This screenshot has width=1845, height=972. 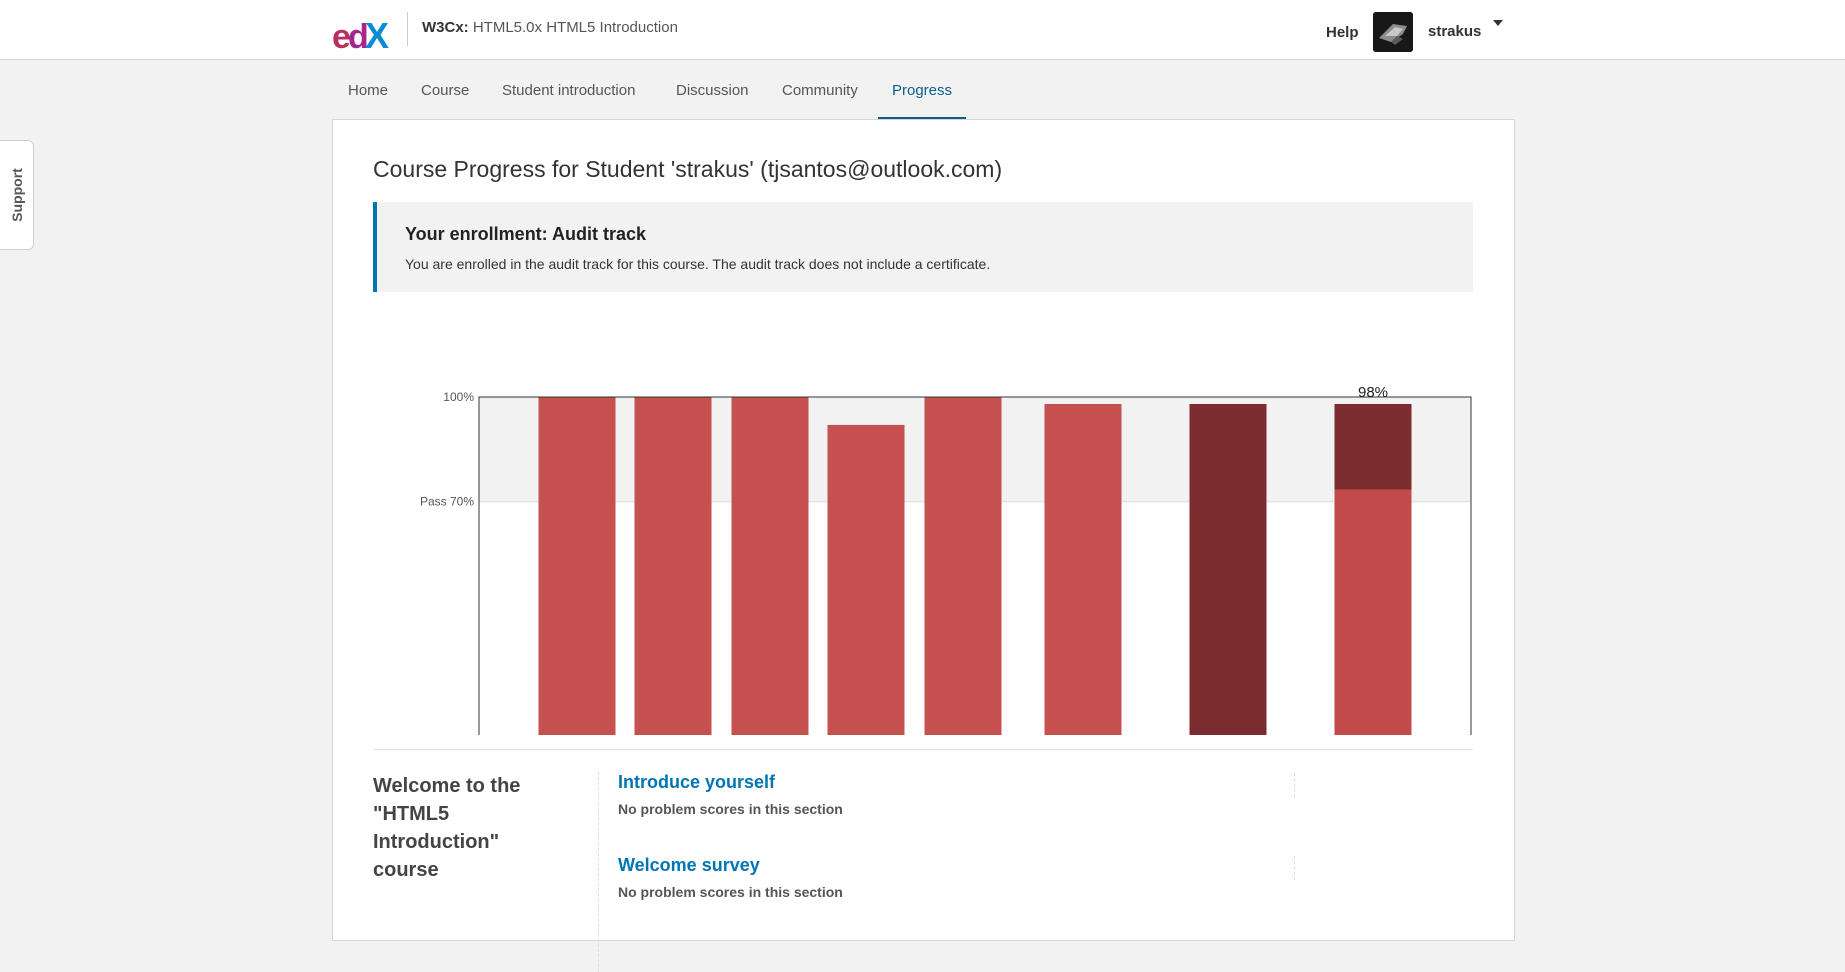 I want to click on help-link: Help, so click(x=1342, y=32).